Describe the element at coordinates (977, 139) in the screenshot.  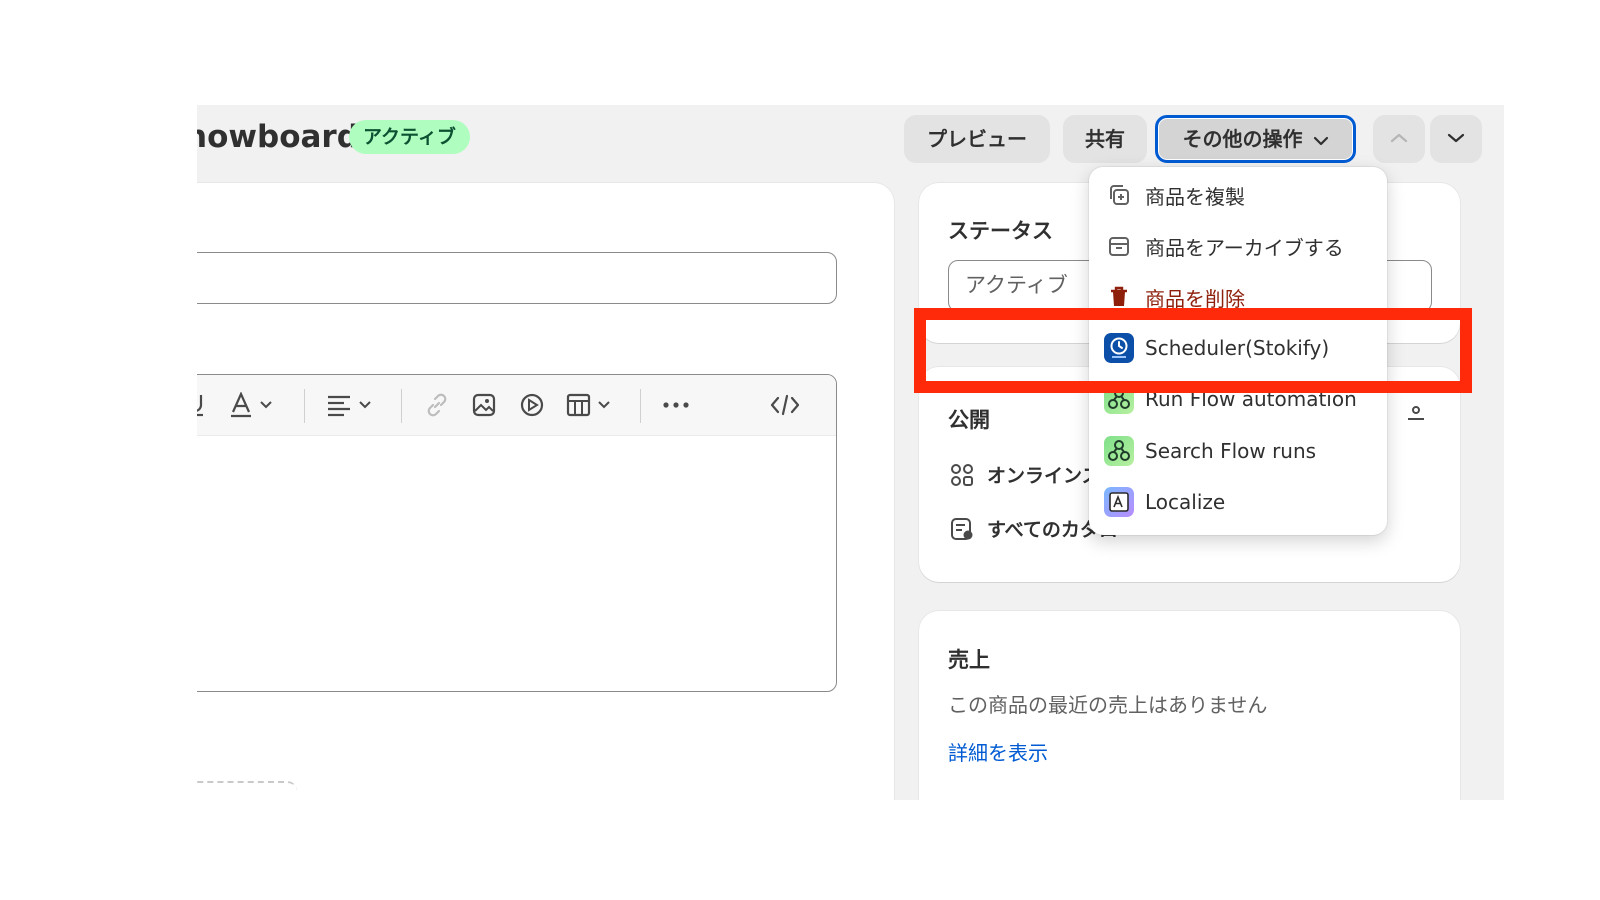
I see `preview-button: プレビュー` at that location.